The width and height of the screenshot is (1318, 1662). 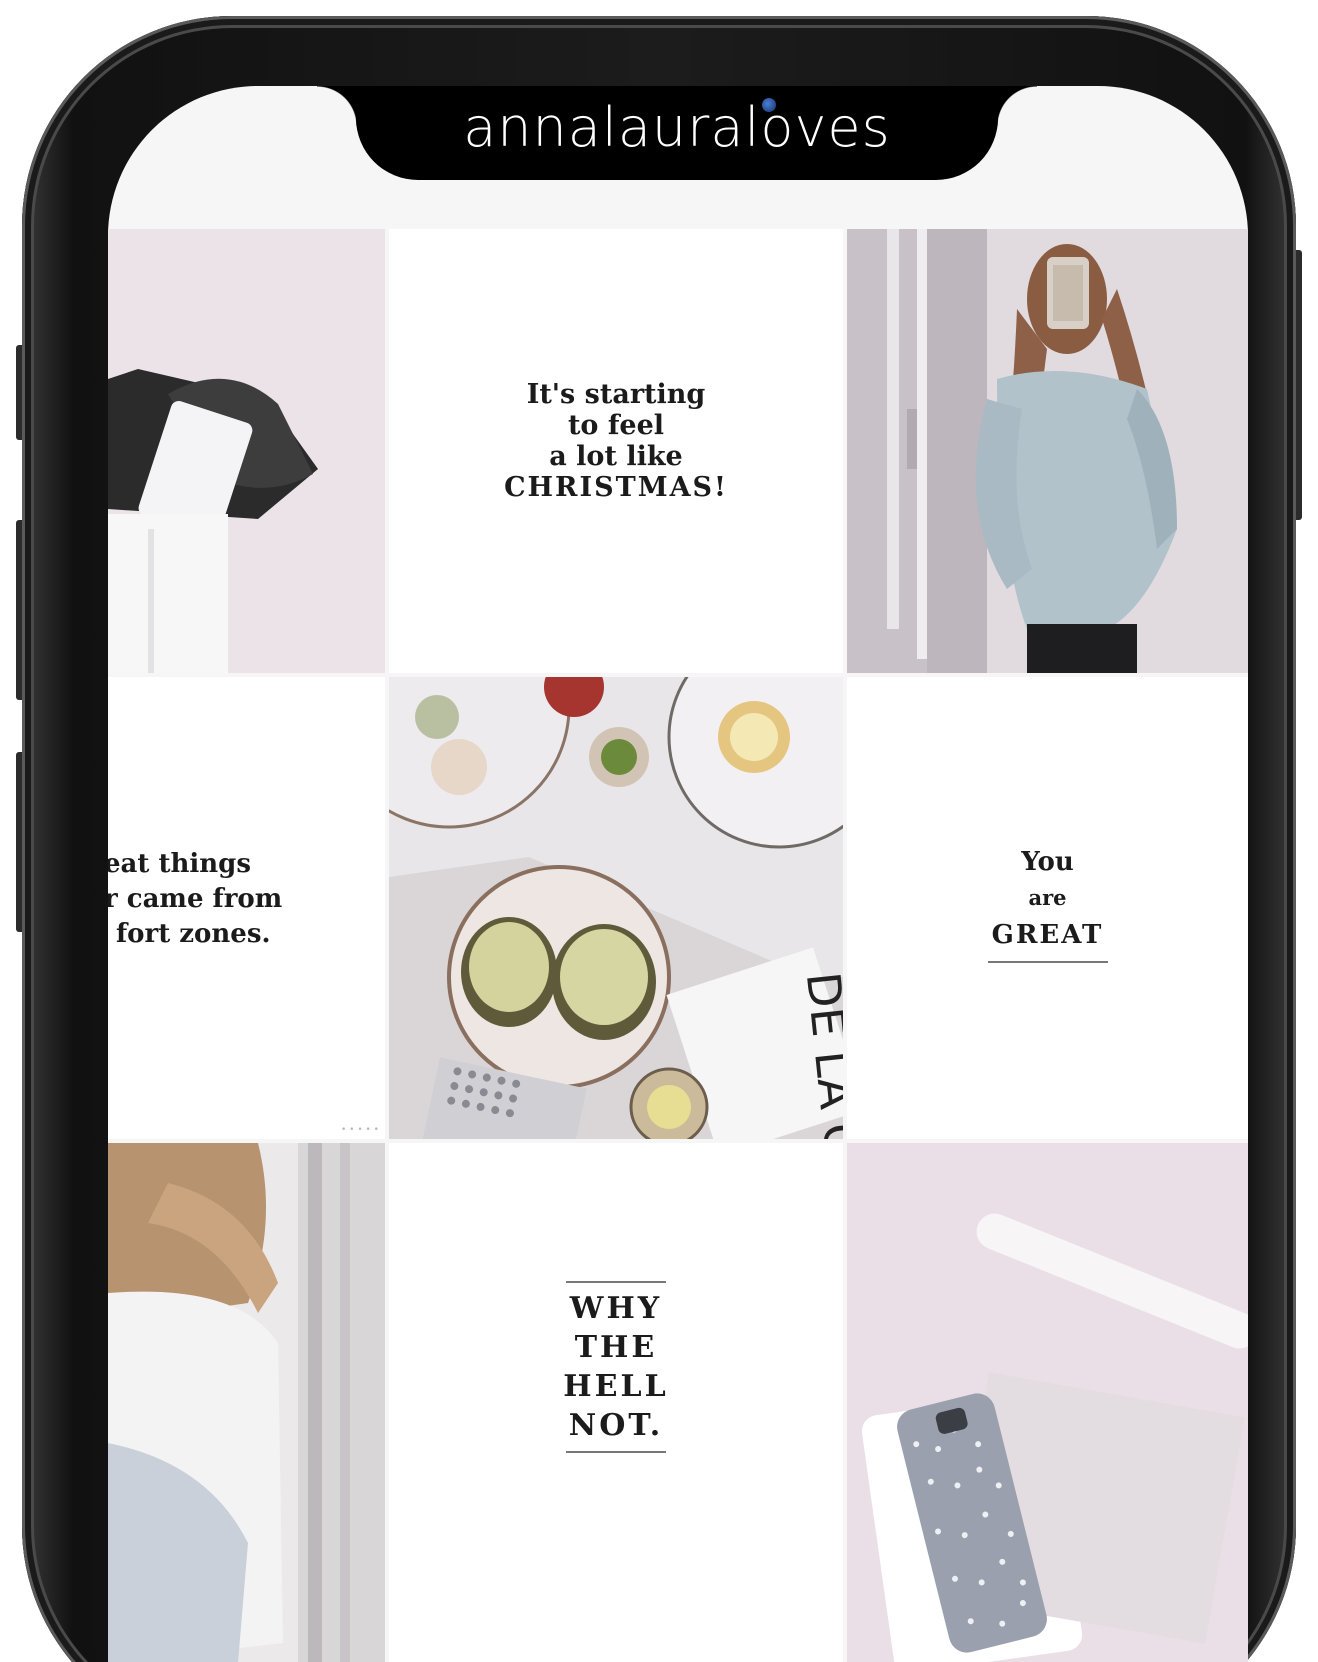 What do you see at coordinates (1047, 934) in the screenshot?
I see `quote-line: GREAT` at bounding box center [1047, 934].